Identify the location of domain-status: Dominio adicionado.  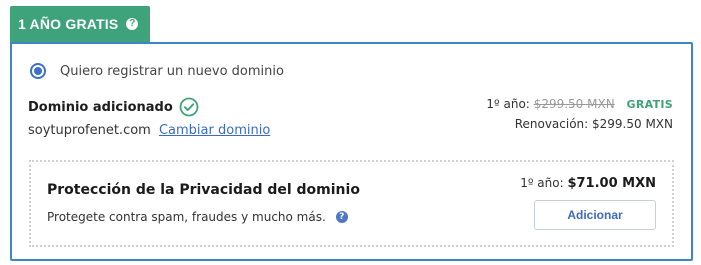
(113, 107).